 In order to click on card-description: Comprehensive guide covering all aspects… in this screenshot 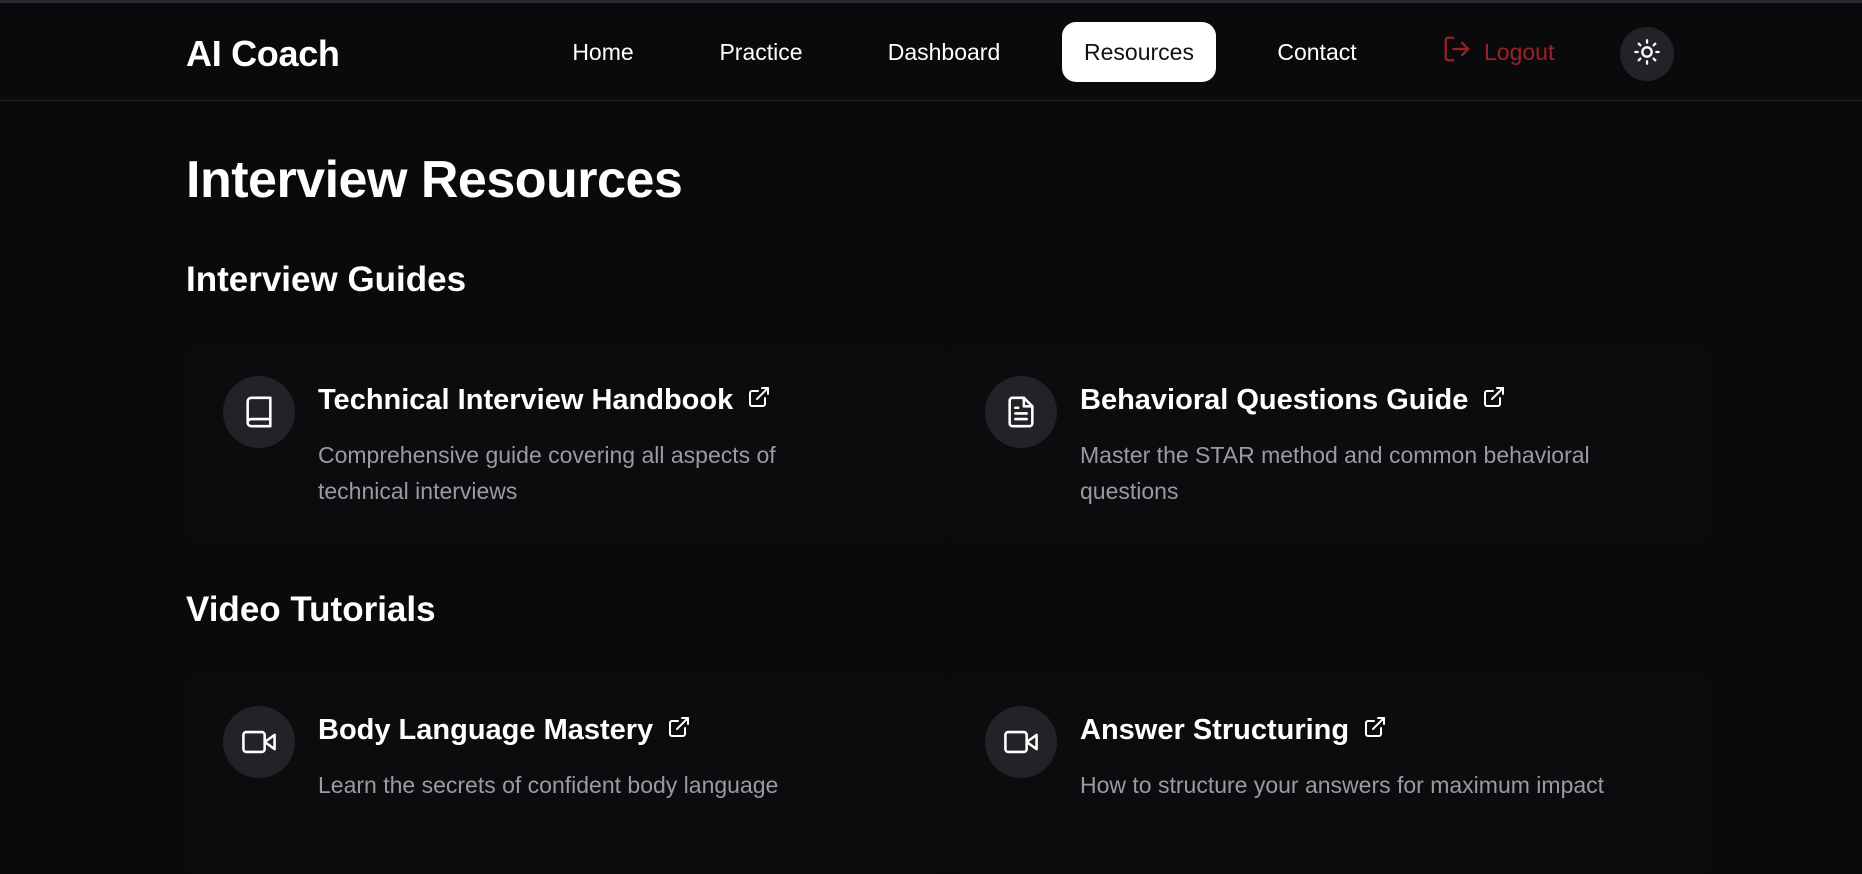, I will do `click(547, 473)`.